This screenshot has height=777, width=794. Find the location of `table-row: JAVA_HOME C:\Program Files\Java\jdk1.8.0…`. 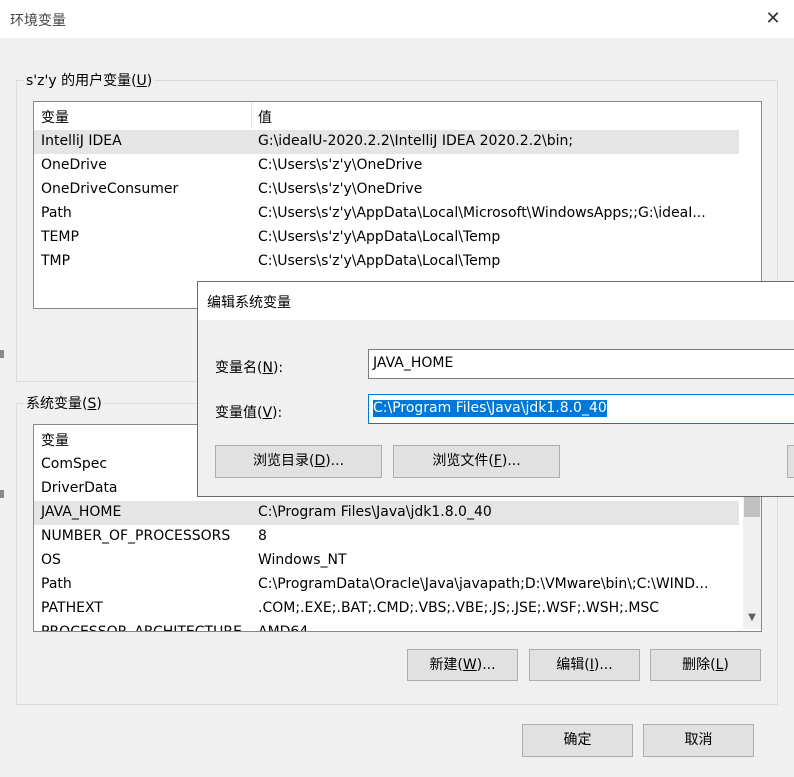

table-row: JAVA_HOME C:\Program Files\Java\jdk1.8.0… is located at coordinates (386, 513).